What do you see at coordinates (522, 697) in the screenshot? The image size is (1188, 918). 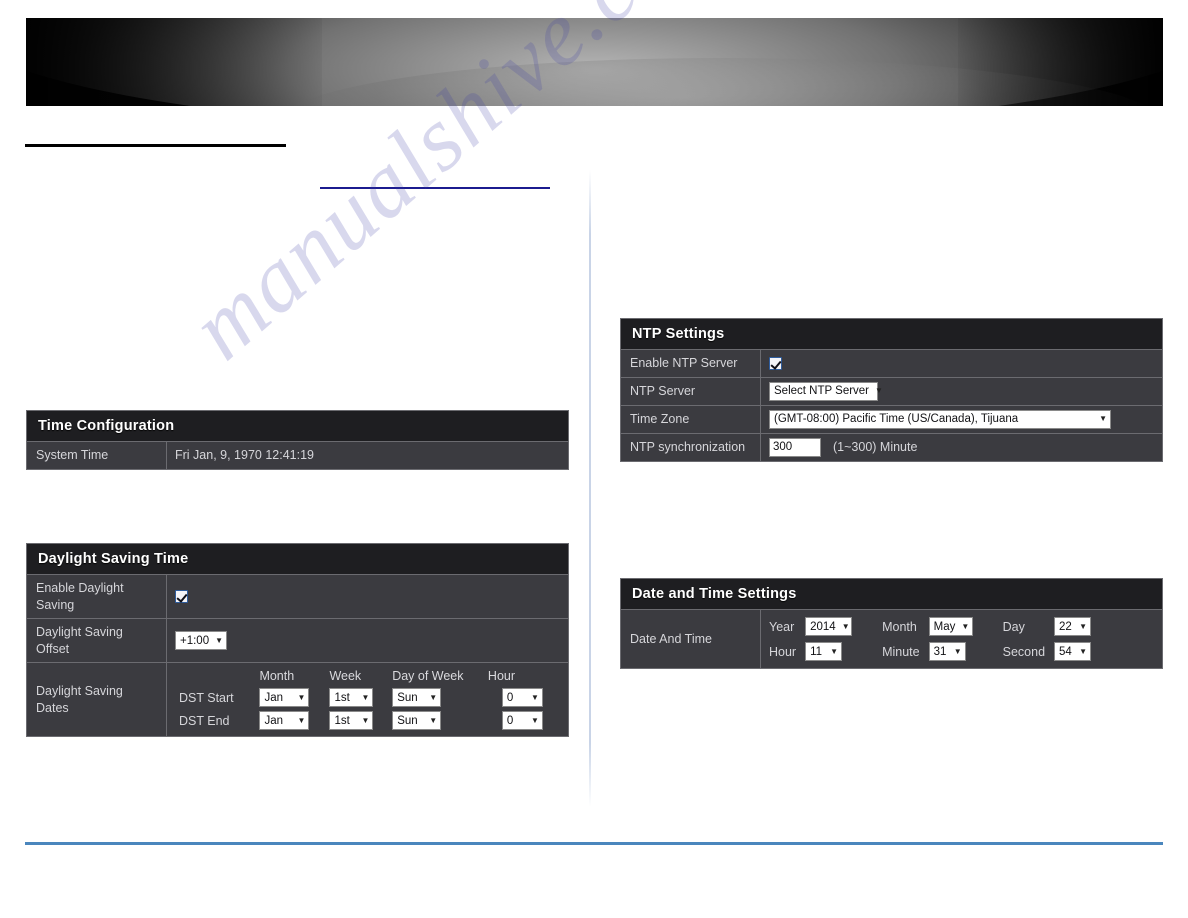 I see `dst-start-hour-select: 0 ▼` at bounding box center [522, 697].